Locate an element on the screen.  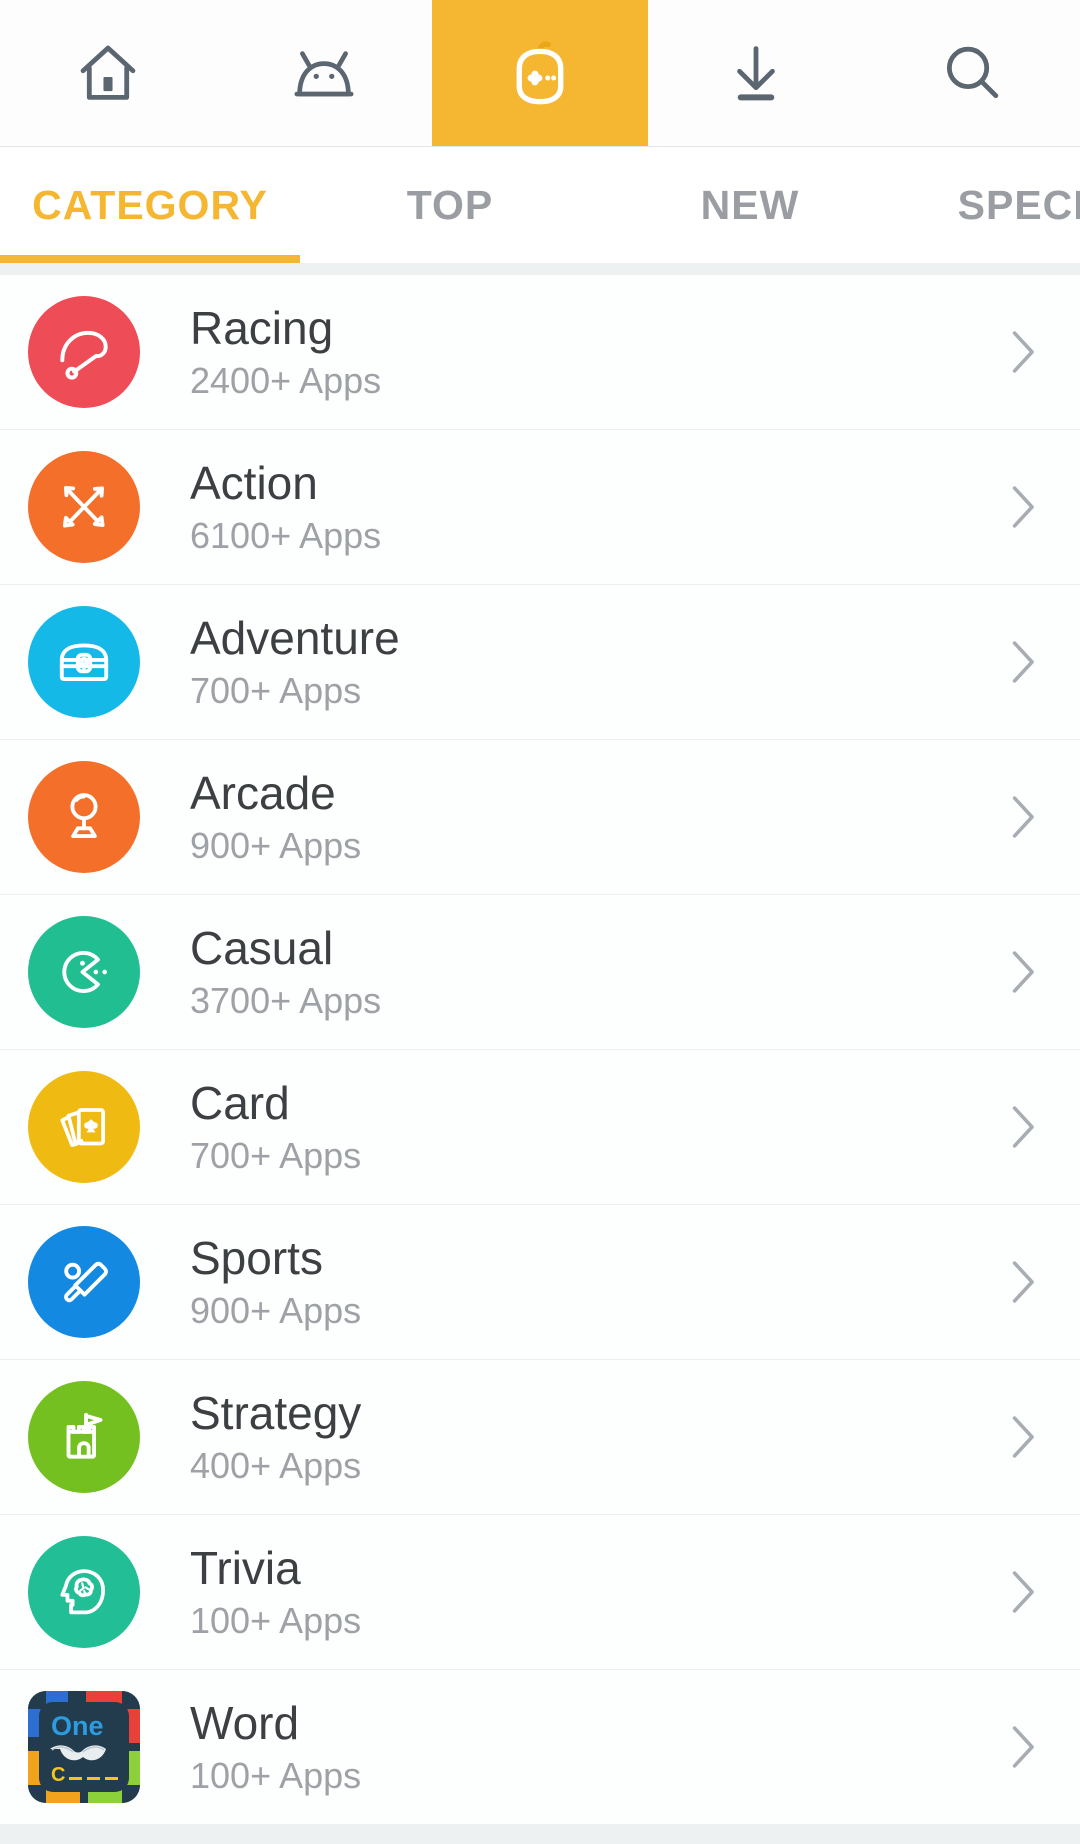
tab-category-label: CATEGORY is located at coordinates (150, 204).